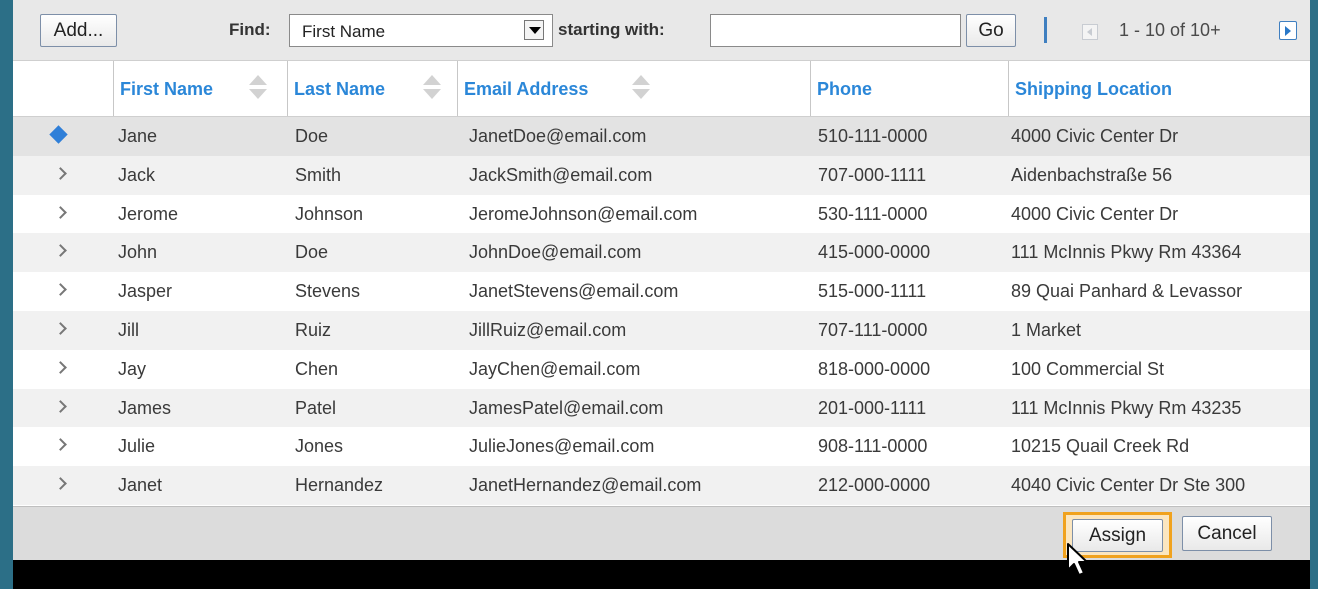 The height and width of the screenshot is (589, 1318). What do you see at coordinates (318, 174) in the screenshot?
I see `cell-last-name: Smith` at bounding box center [318, 174].